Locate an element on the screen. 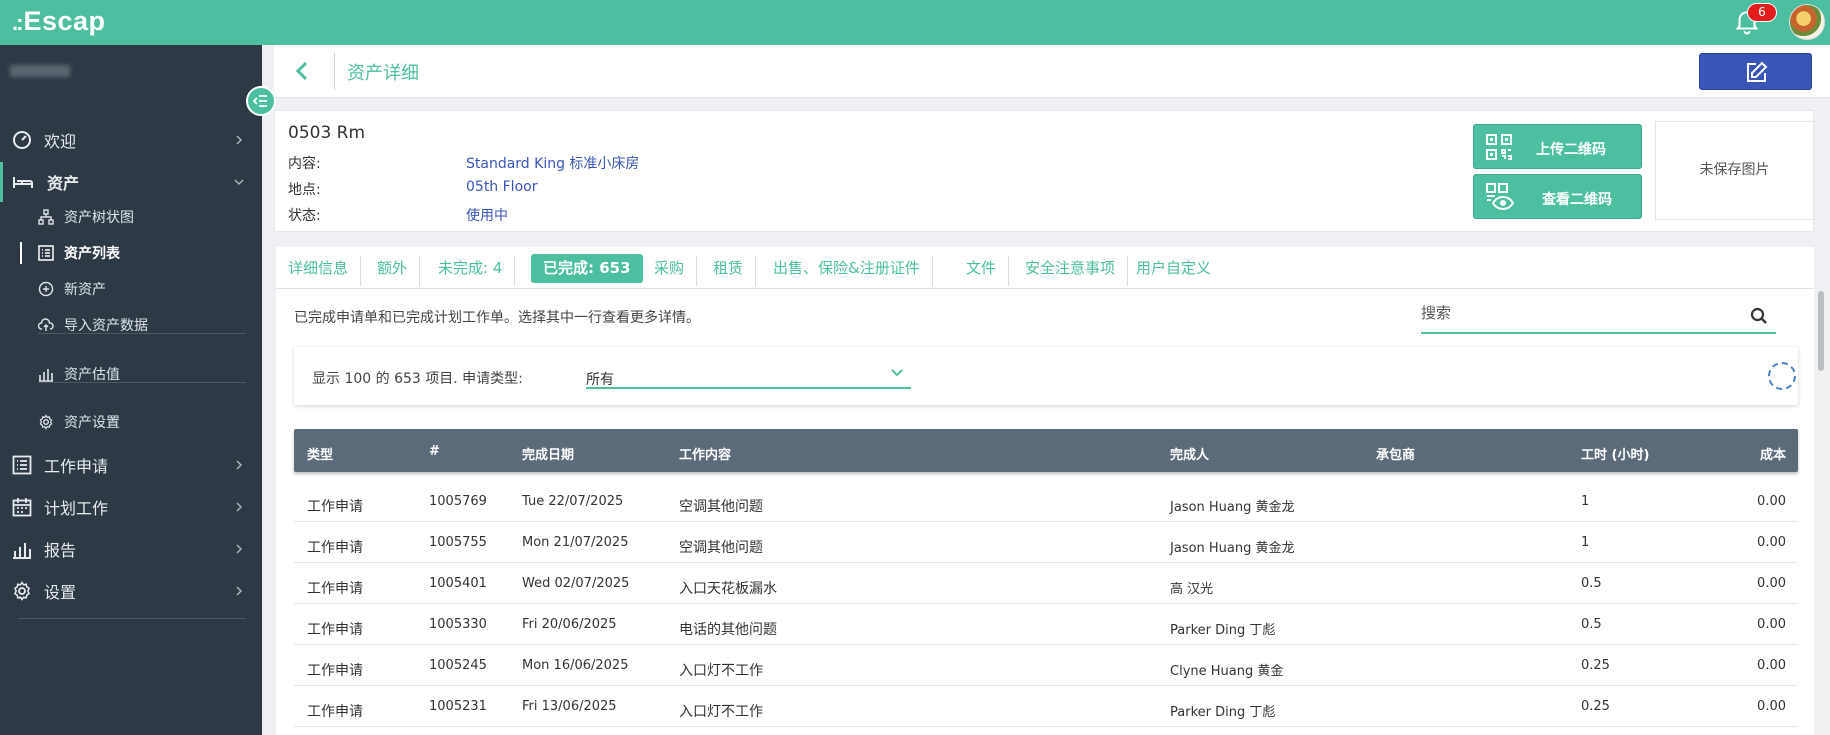 Image resolution: width=1830 pixels, height=735 pixels. sidebar-item-assets: 资产 is located at coordinates (131, 182).